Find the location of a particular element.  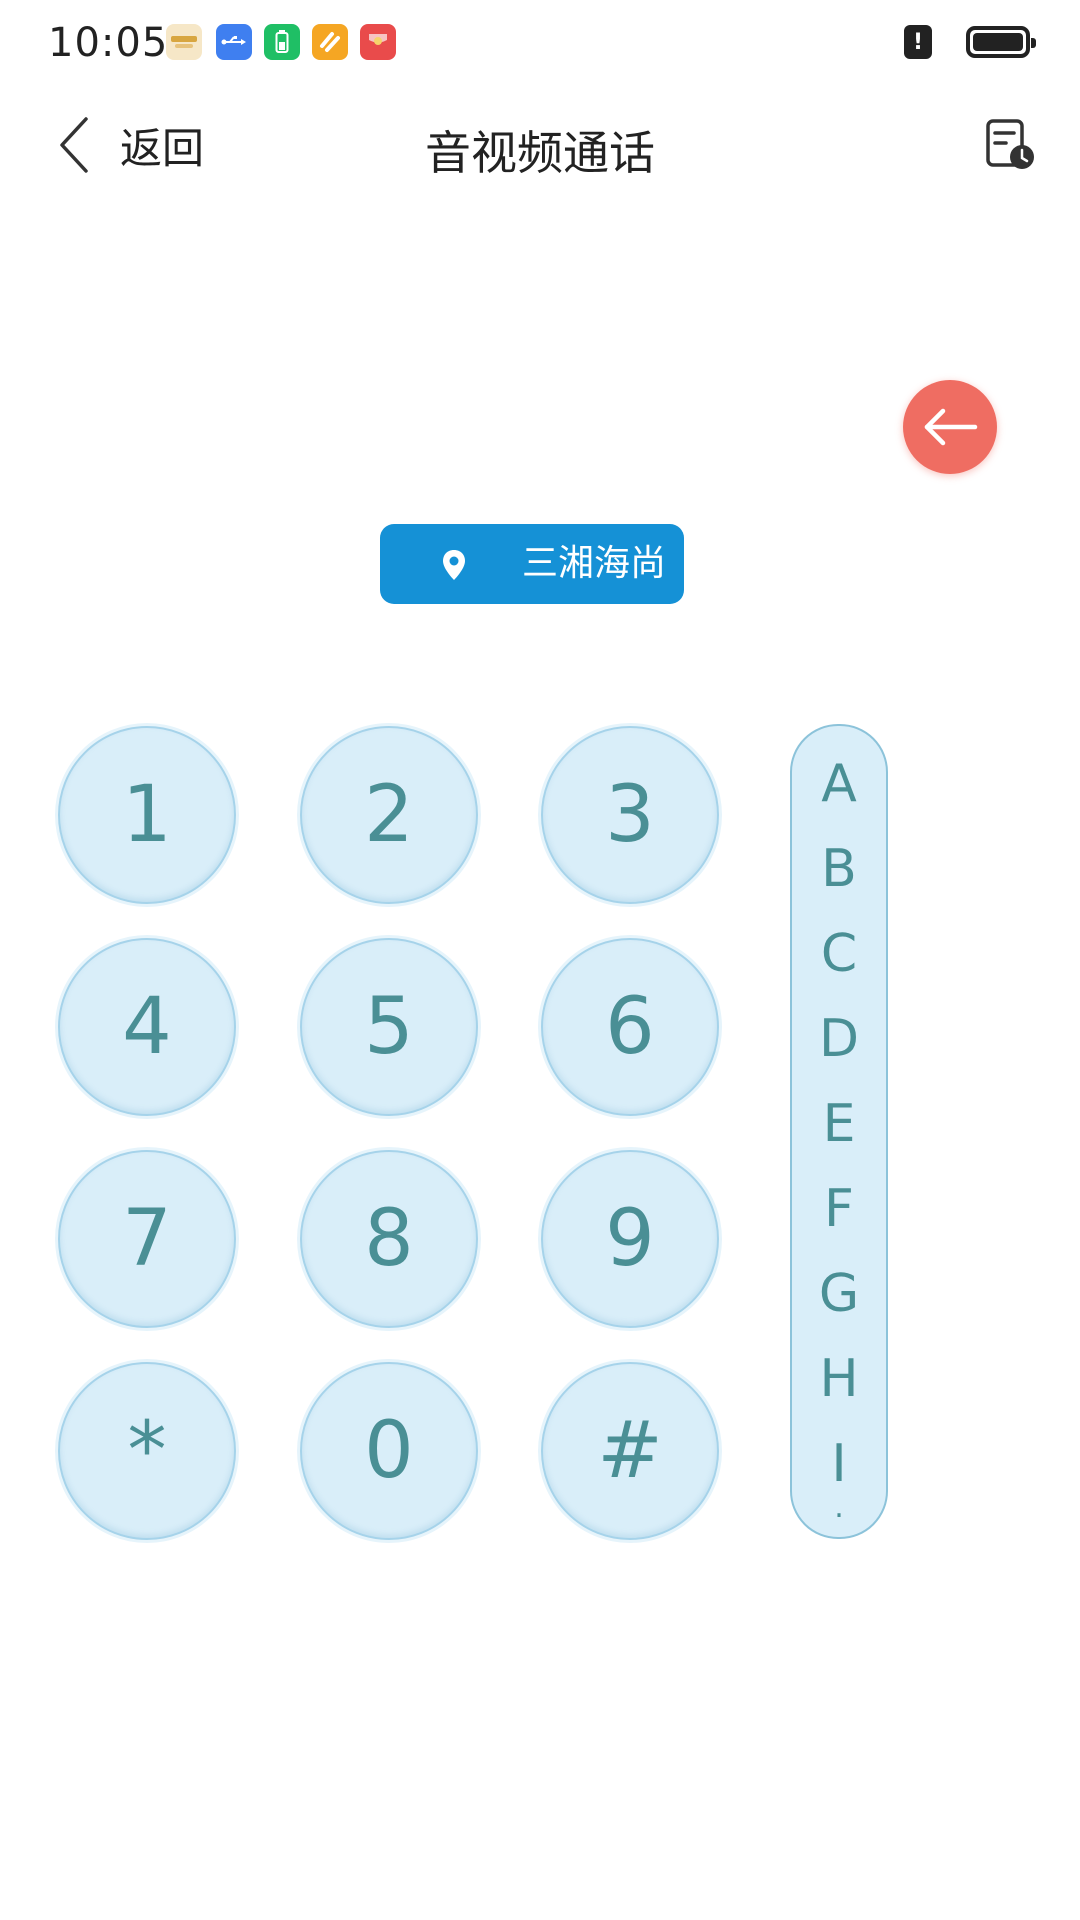

key-label: 9 is located at coordinates (630, 1239).